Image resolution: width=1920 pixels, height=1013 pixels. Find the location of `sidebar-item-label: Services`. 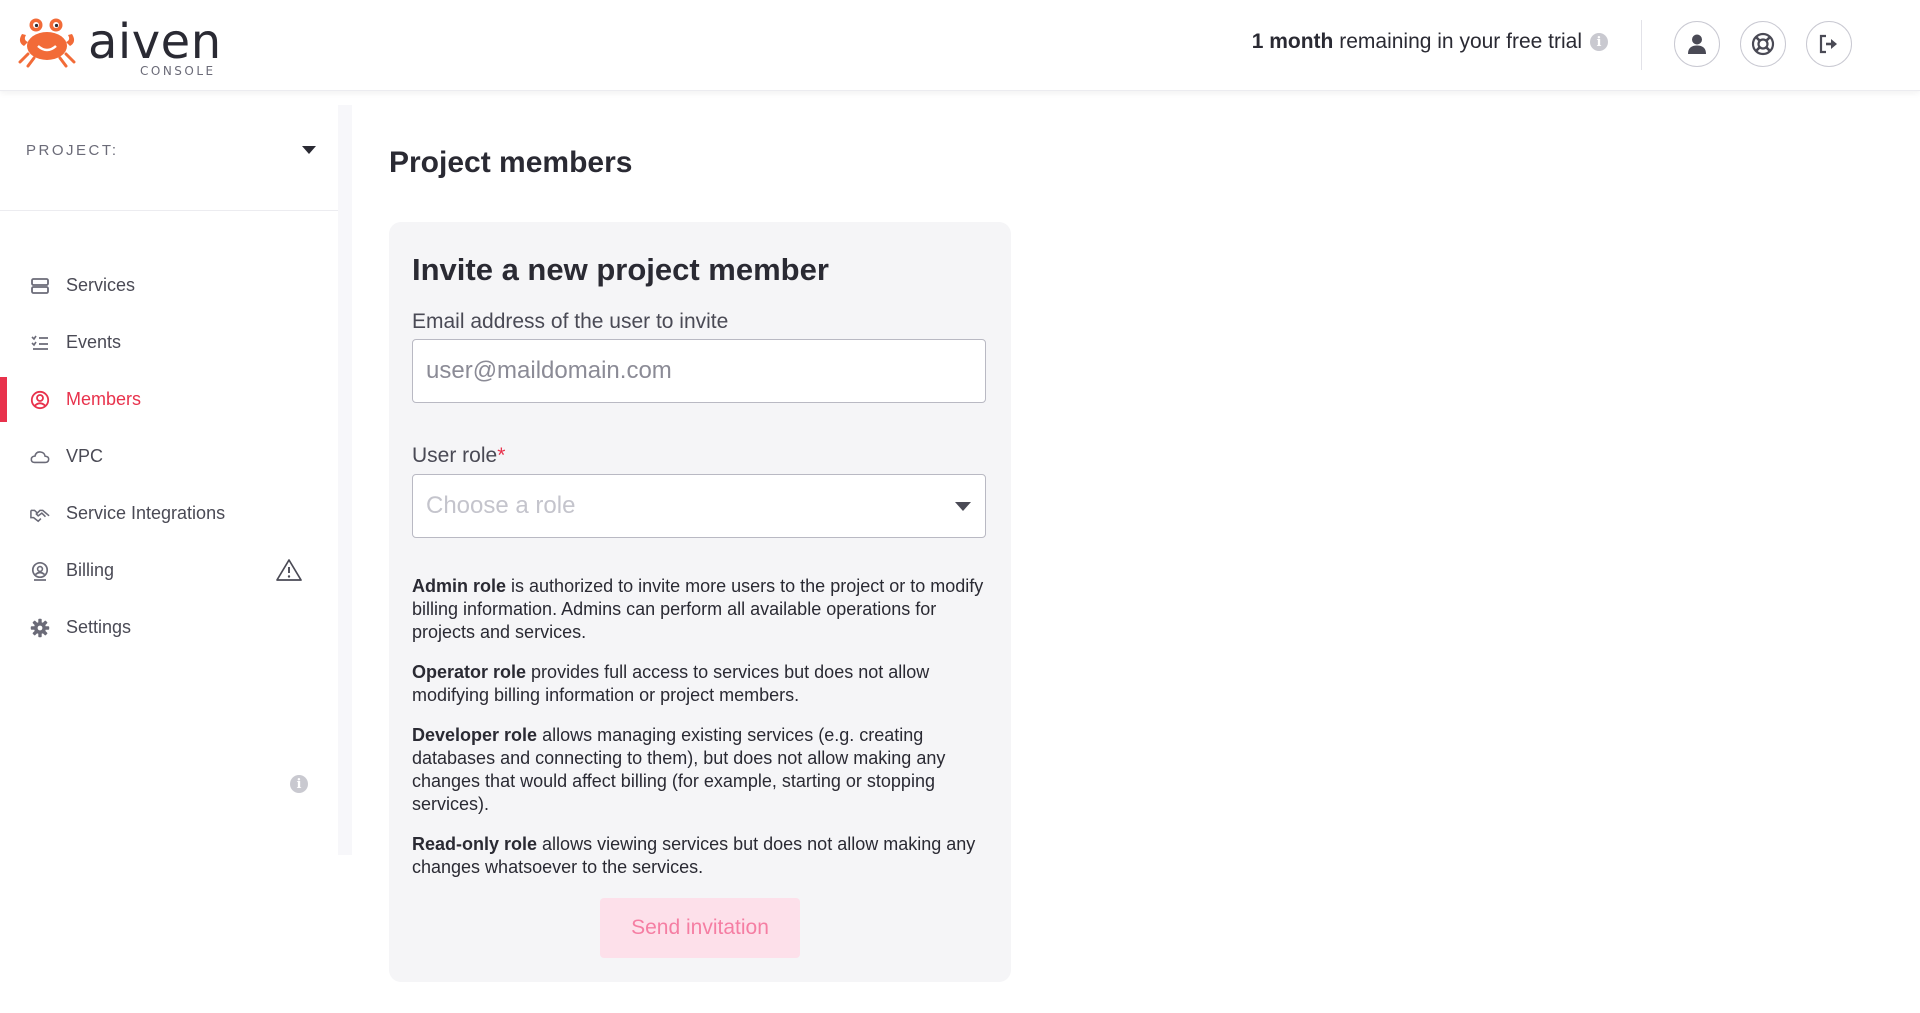

sidebar-item-label: Services is located at coordinates (101, 285).